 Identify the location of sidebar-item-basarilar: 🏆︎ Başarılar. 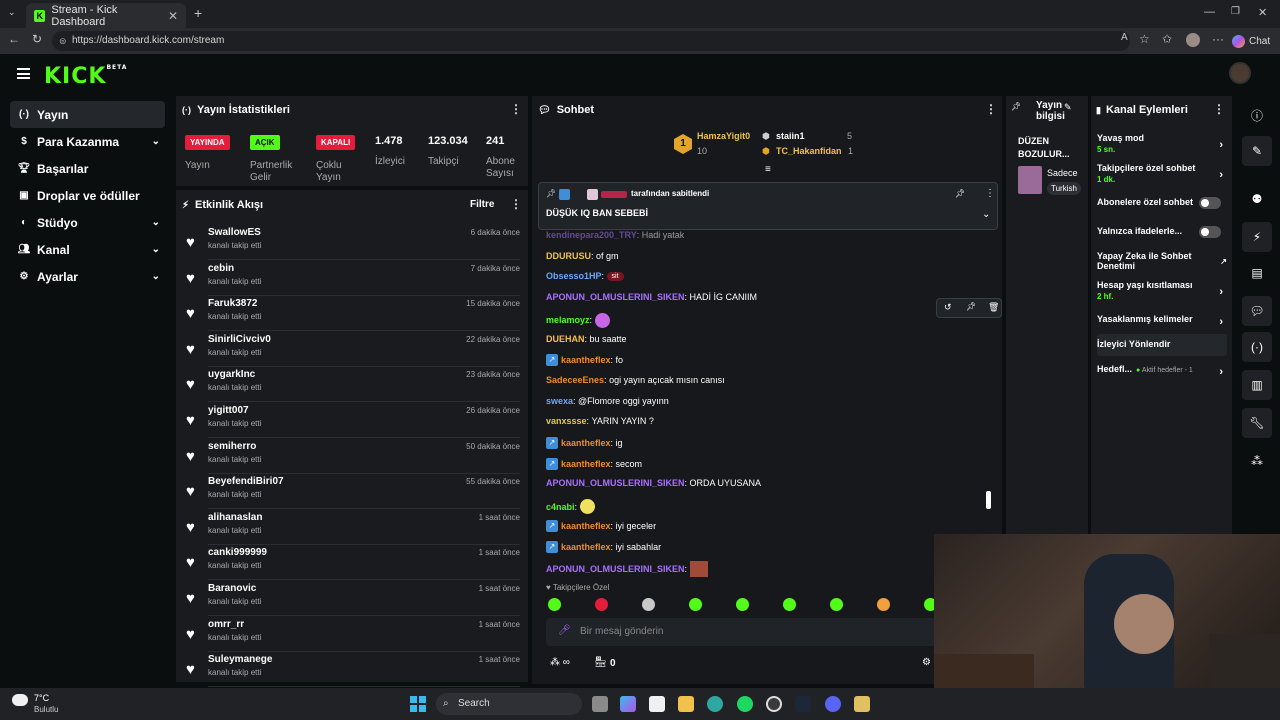
(86, 168).